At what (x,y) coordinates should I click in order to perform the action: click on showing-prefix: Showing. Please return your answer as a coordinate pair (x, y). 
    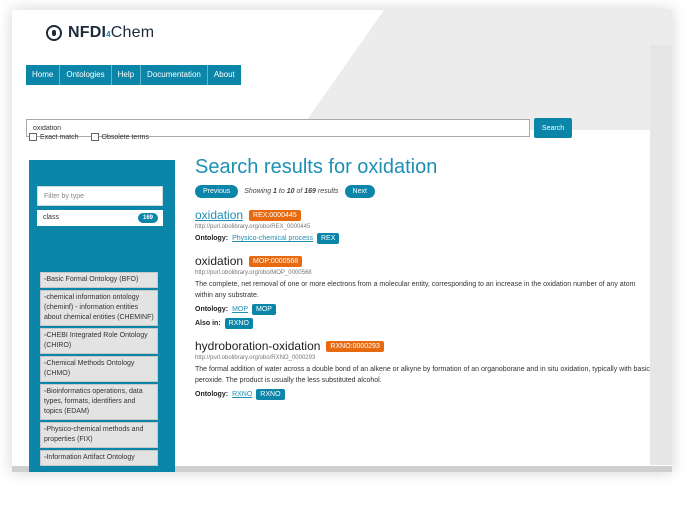
    Looking at the image, I should click on (258, 191).